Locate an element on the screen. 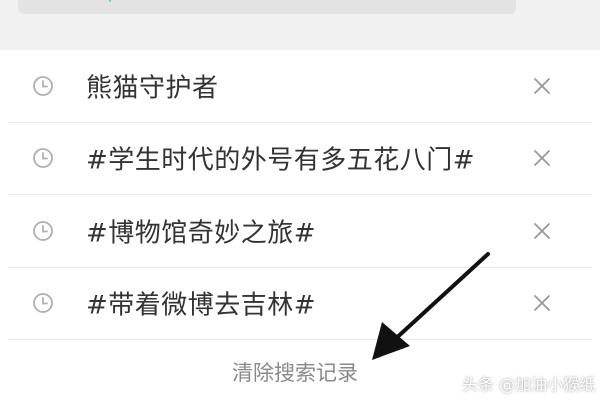 The height and width of the screenshot is (400, 600). clear-search-history-button: 清除搜索记录 is located at coordinates (295, 372).